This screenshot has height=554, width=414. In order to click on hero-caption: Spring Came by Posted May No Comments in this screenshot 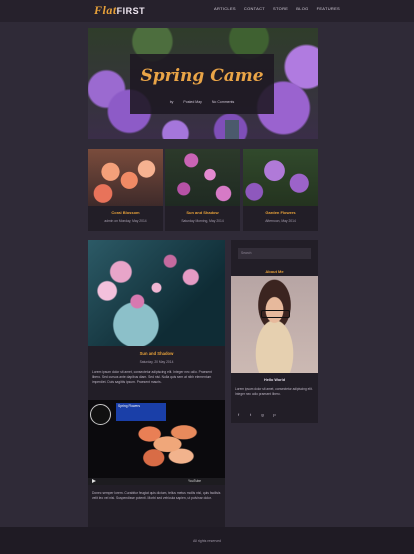, I will do `click(202, 84)`.